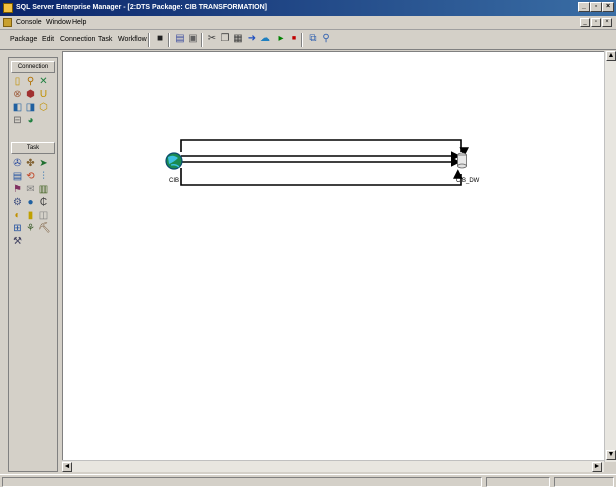  I want to click on routing-icon: ☁, so click(265, 39).